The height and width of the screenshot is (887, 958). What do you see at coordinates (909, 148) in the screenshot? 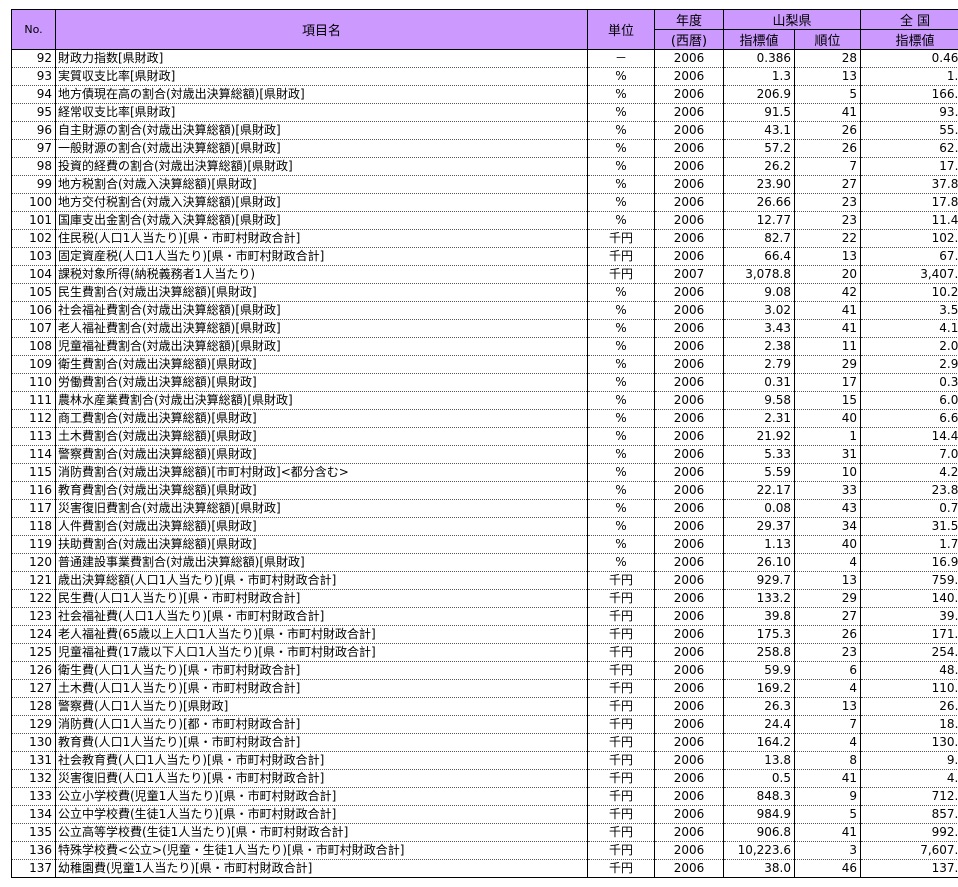
I see `row-national-value: 62.3` at bounding box center [909, 148].